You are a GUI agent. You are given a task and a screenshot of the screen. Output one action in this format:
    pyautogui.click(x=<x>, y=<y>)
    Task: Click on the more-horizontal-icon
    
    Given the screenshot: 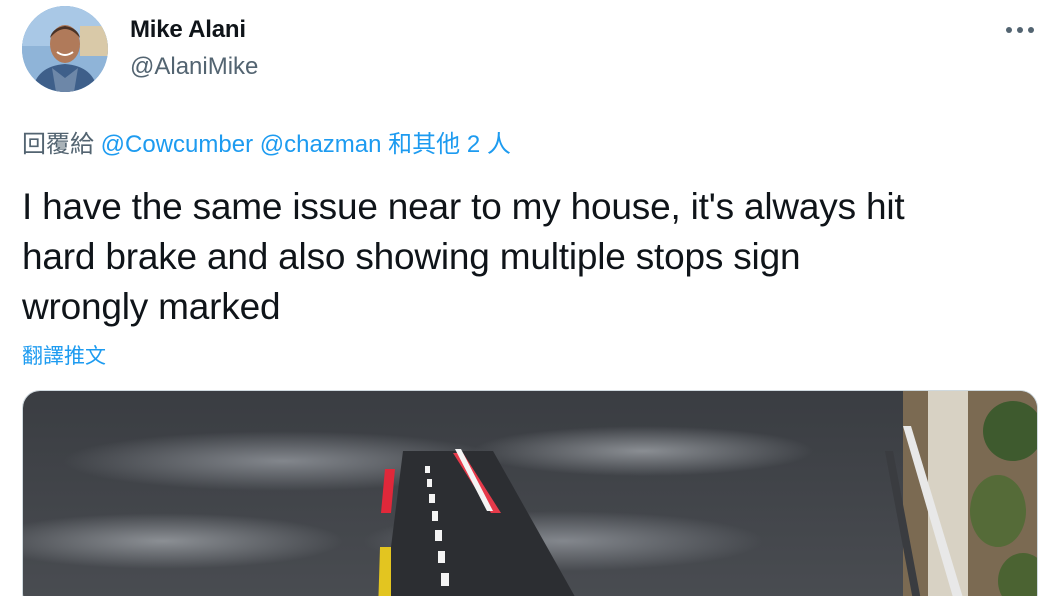 What is the action you would take?
    pyautogui.click(x=1020, y=30)
    